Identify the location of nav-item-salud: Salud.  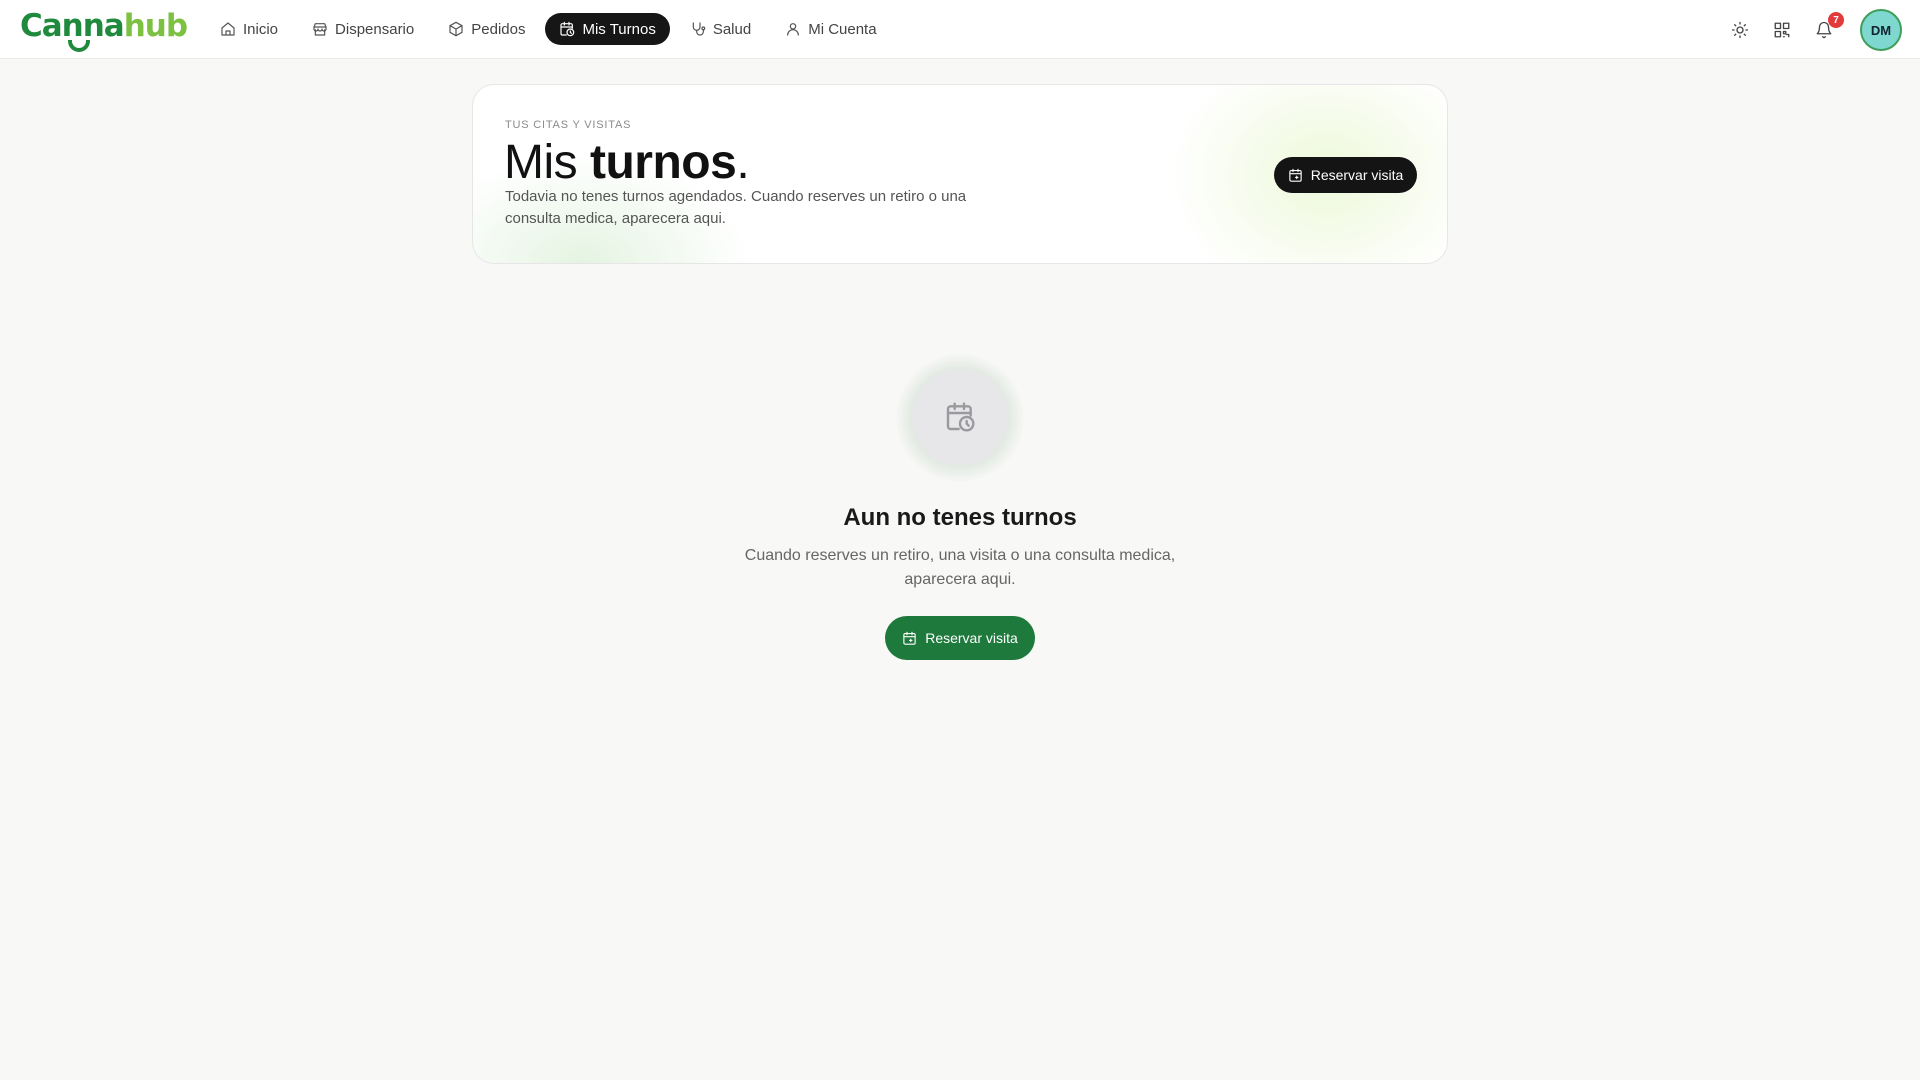
(720, 29).